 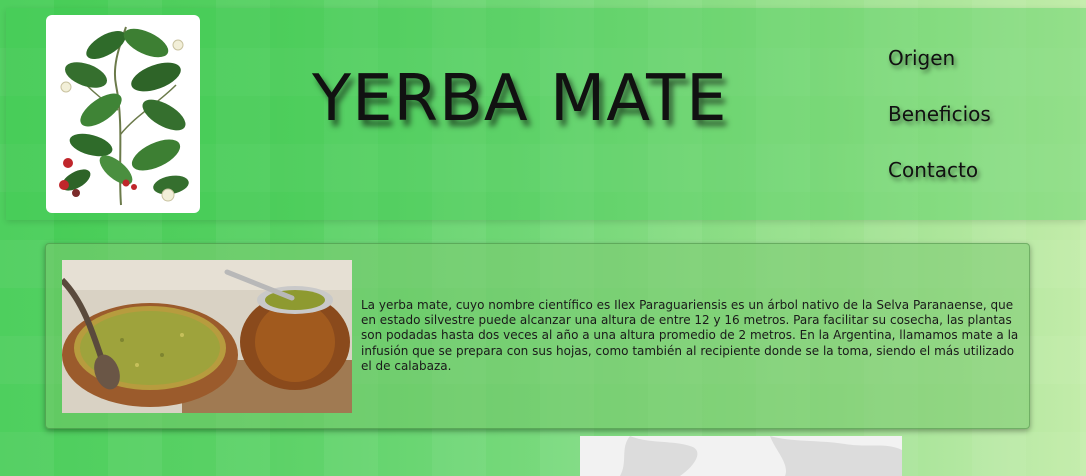 I want to click on plant-logo-icon, so click(x=123, y=114).